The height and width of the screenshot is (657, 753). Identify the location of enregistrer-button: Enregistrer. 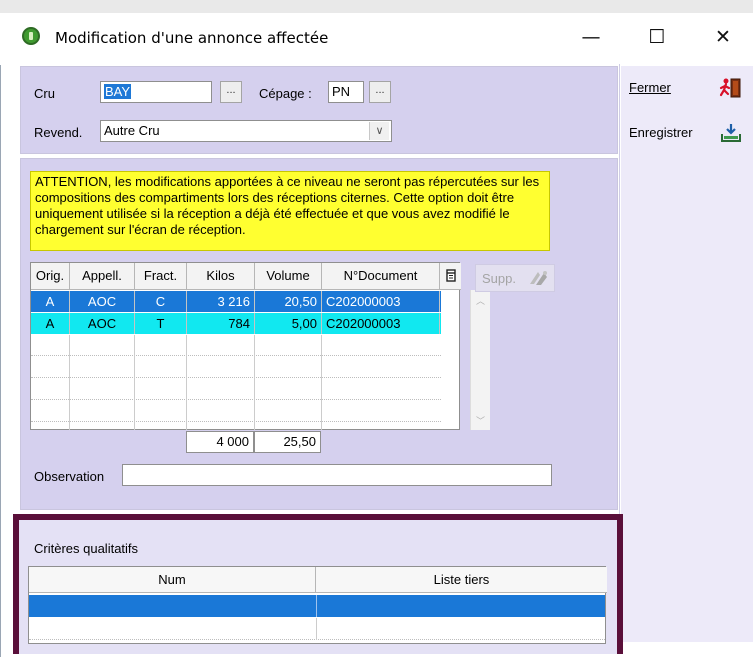
(686, 133).